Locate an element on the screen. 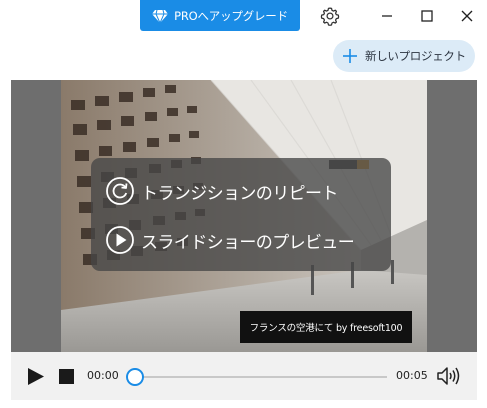 The width and height of the screenshot is (487, 408). minimize-icon is located at coordinates (387, 16).